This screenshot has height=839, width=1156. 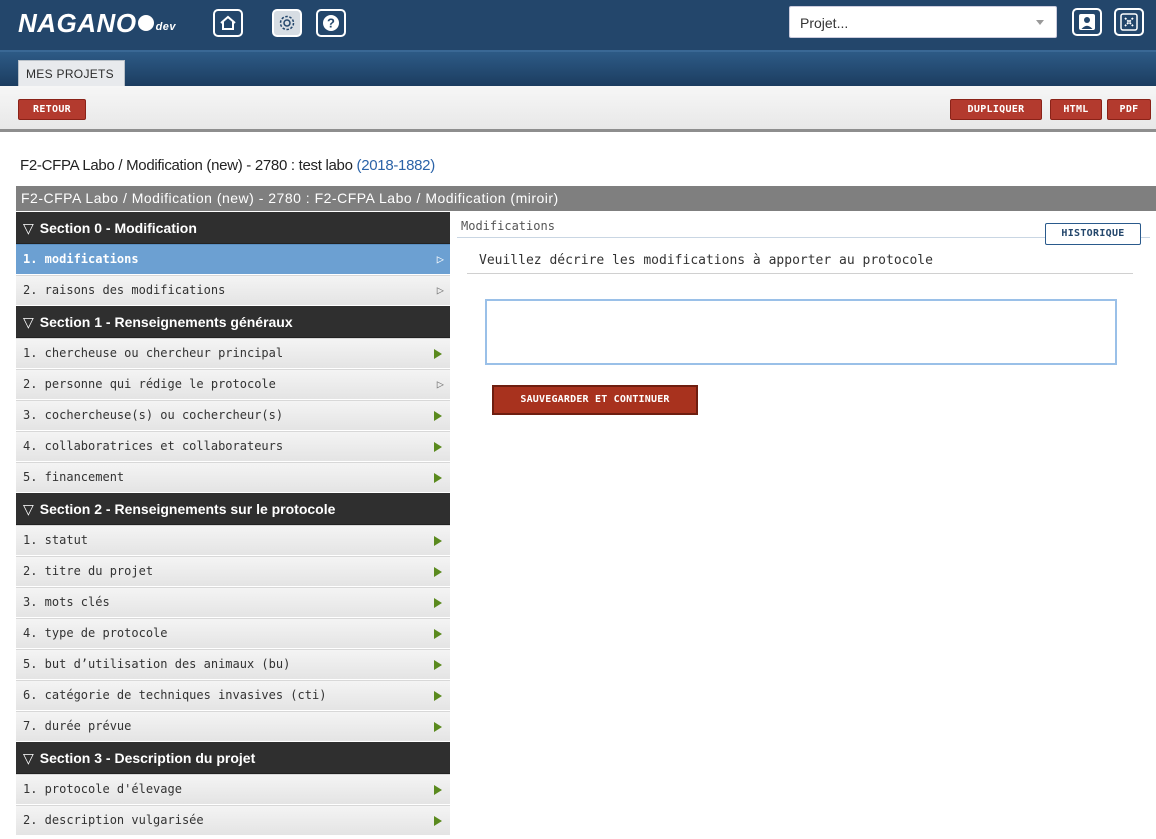 I want to click on sidebar-item: 2. personne qui rédige le protocole ▷, so click(x=233, y=384).